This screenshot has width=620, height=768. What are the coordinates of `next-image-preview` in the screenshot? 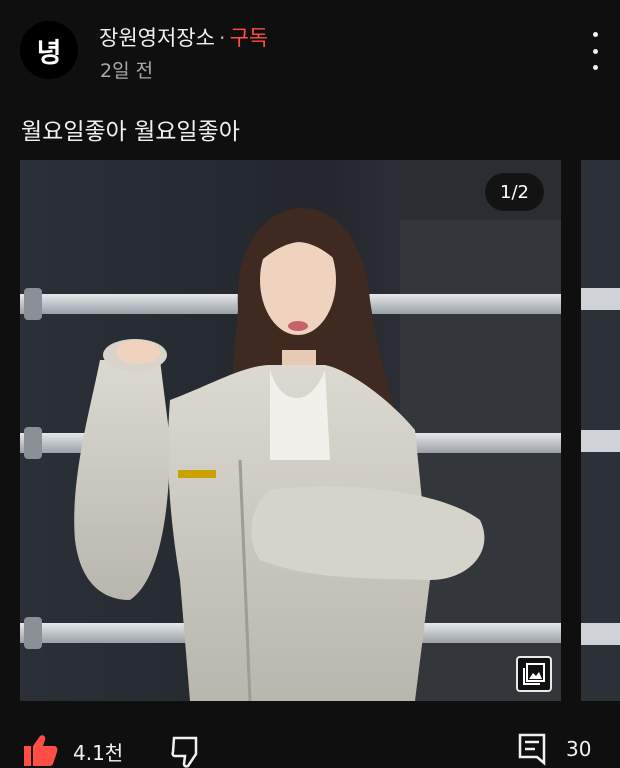 It's located at (600, 430).